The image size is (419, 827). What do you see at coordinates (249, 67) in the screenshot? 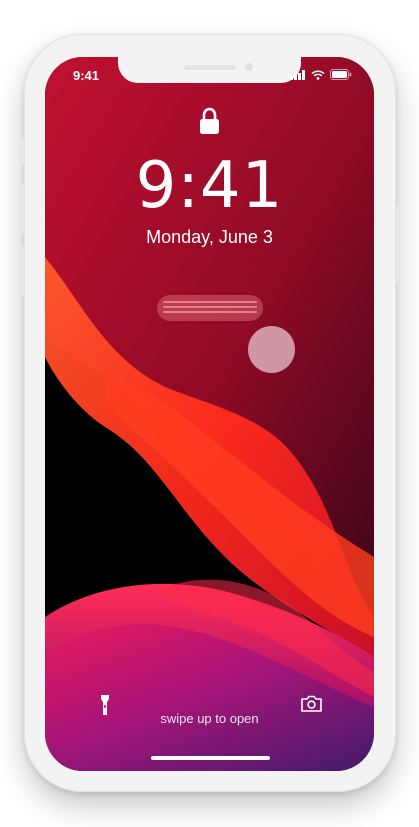
I see `front-camera` at bounding box center [249, 67].